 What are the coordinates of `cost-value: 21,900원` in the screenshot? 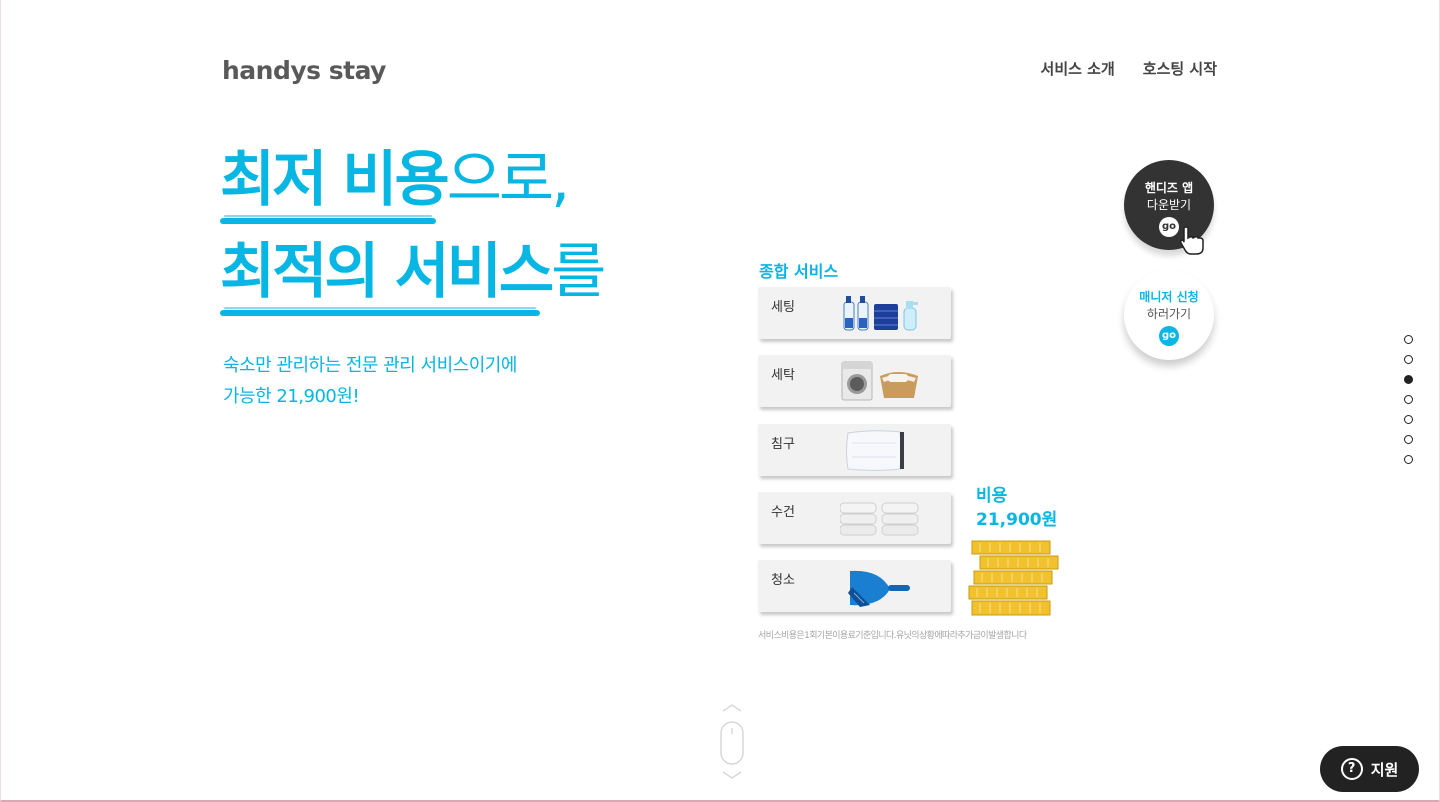 It's located at (1017, 520).